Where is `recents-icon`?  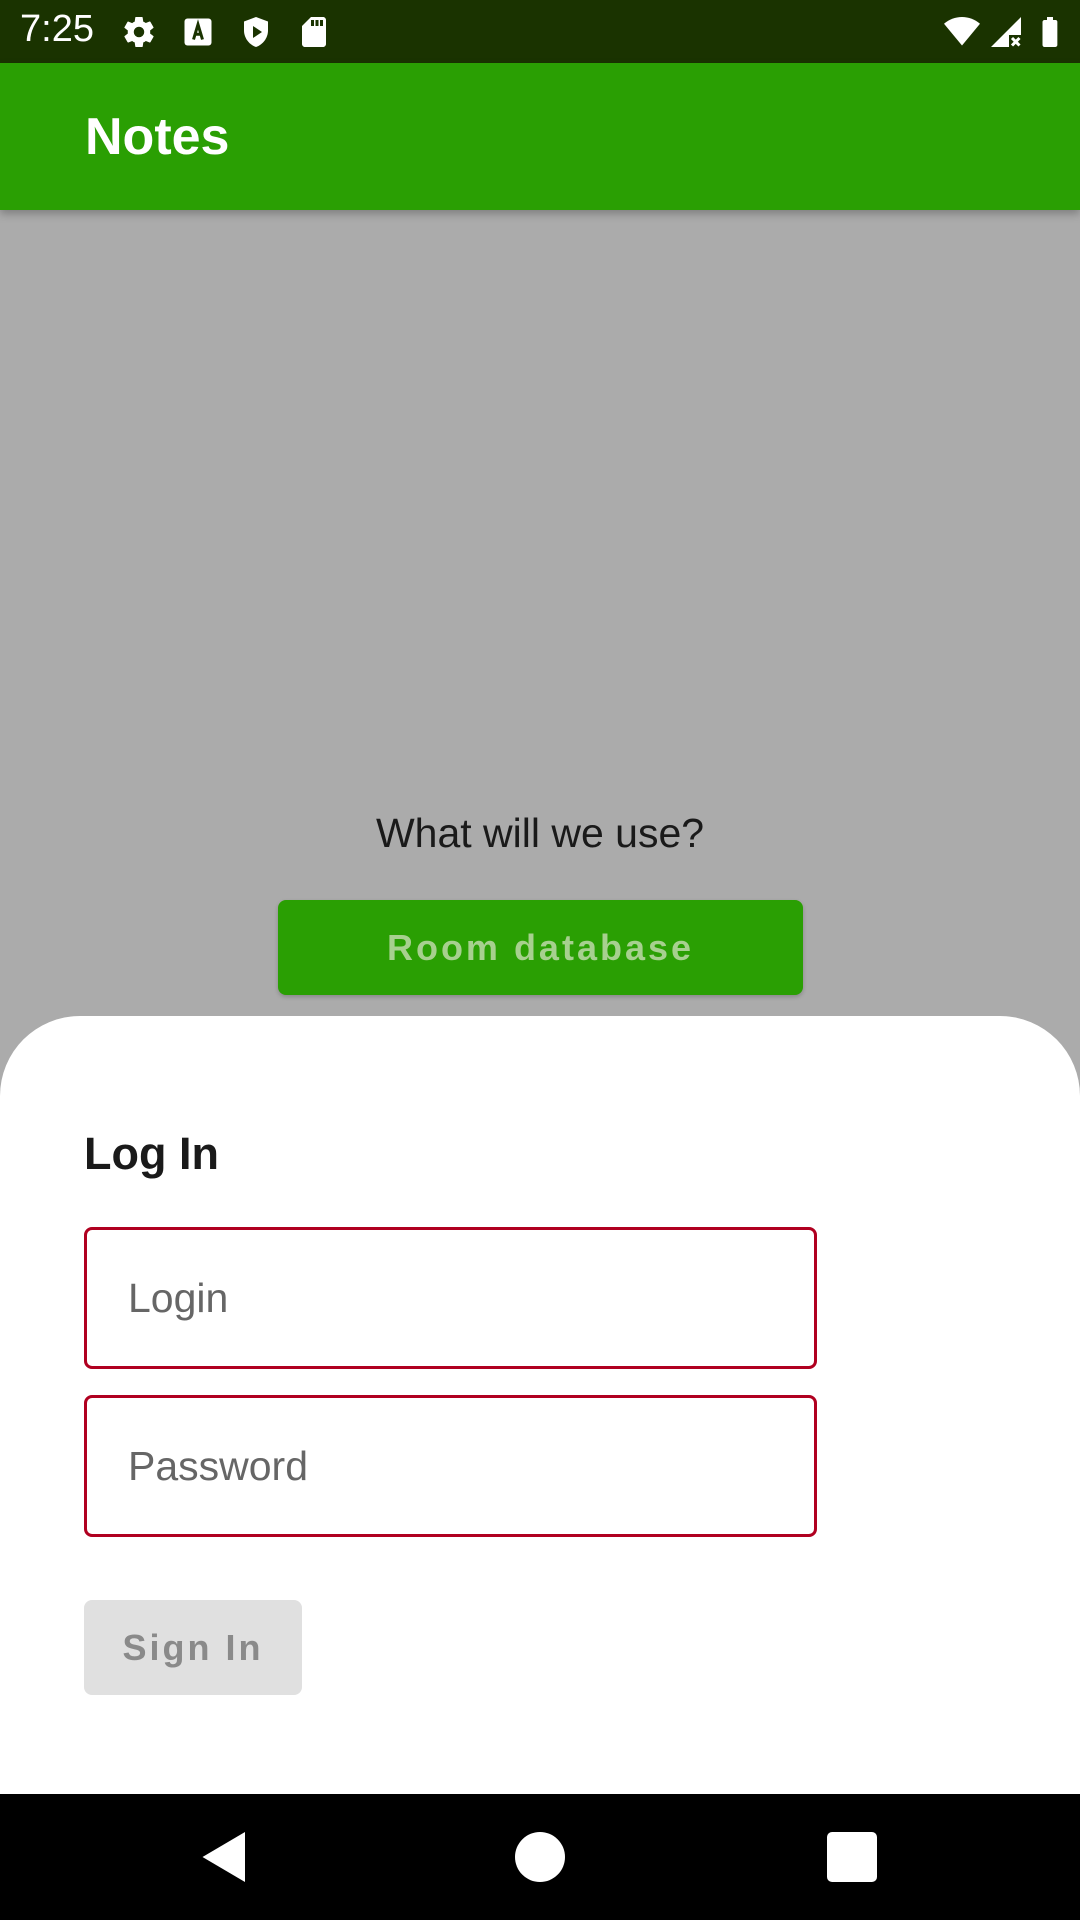 recents-icon is located at coordinates (852, 1857).